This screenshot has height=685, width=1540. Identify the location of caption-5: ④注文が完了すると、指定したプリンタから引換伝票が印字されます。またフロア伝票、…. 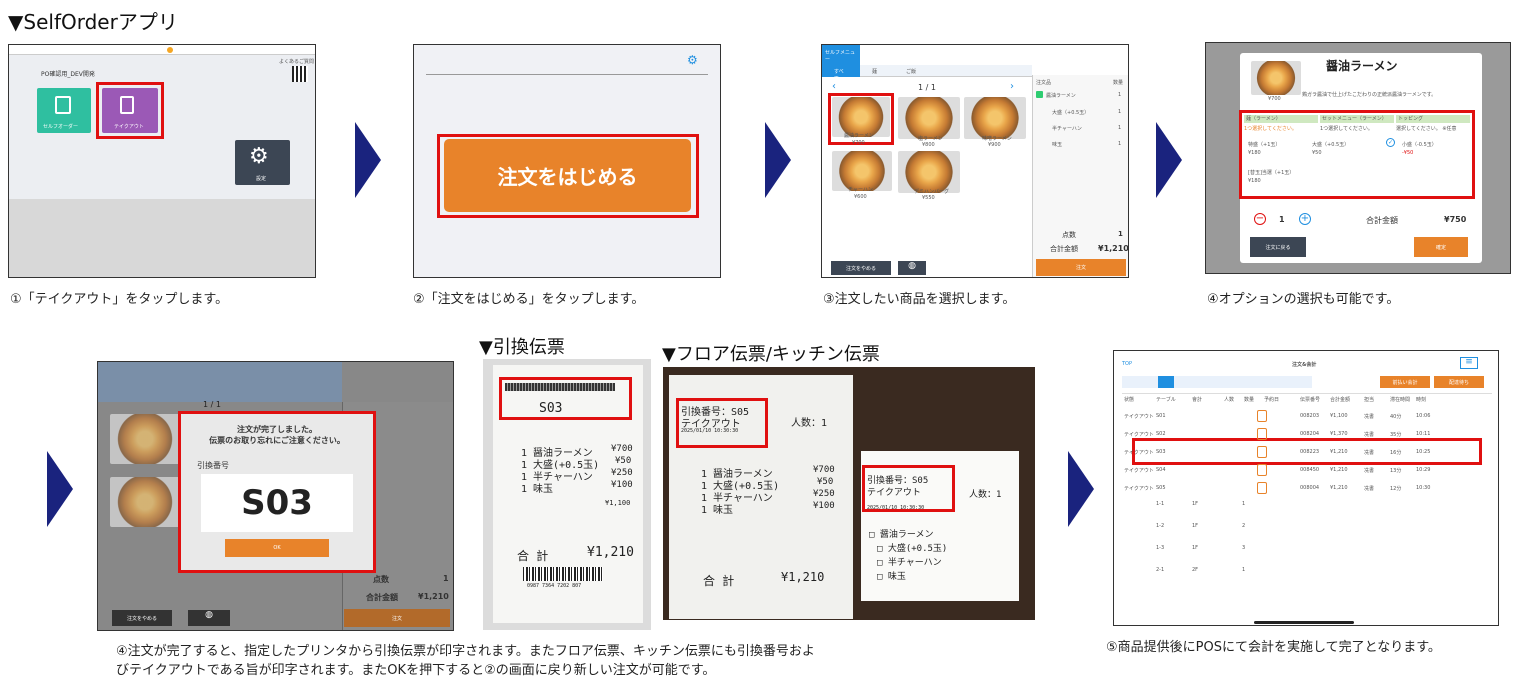
(581, 661).